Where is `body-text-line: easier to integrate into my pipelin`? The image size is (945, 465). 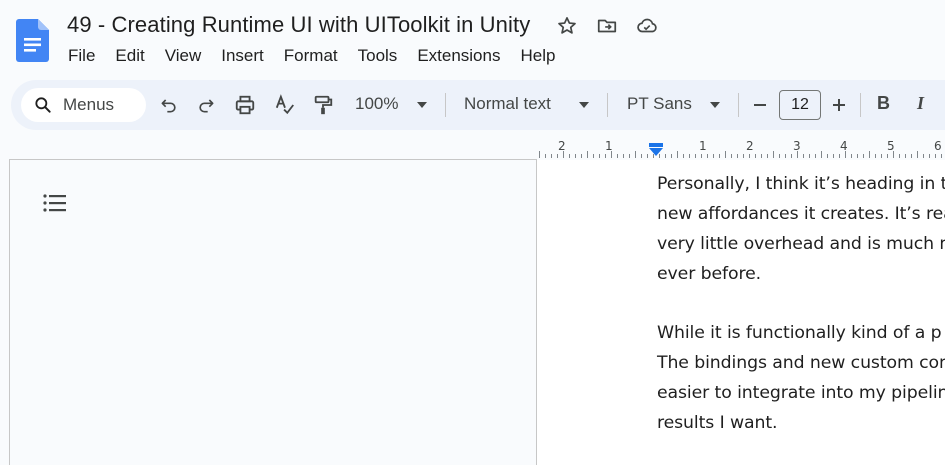
body-text-line: easier to integrate into my pipelin is located at coordinates (801, 393).